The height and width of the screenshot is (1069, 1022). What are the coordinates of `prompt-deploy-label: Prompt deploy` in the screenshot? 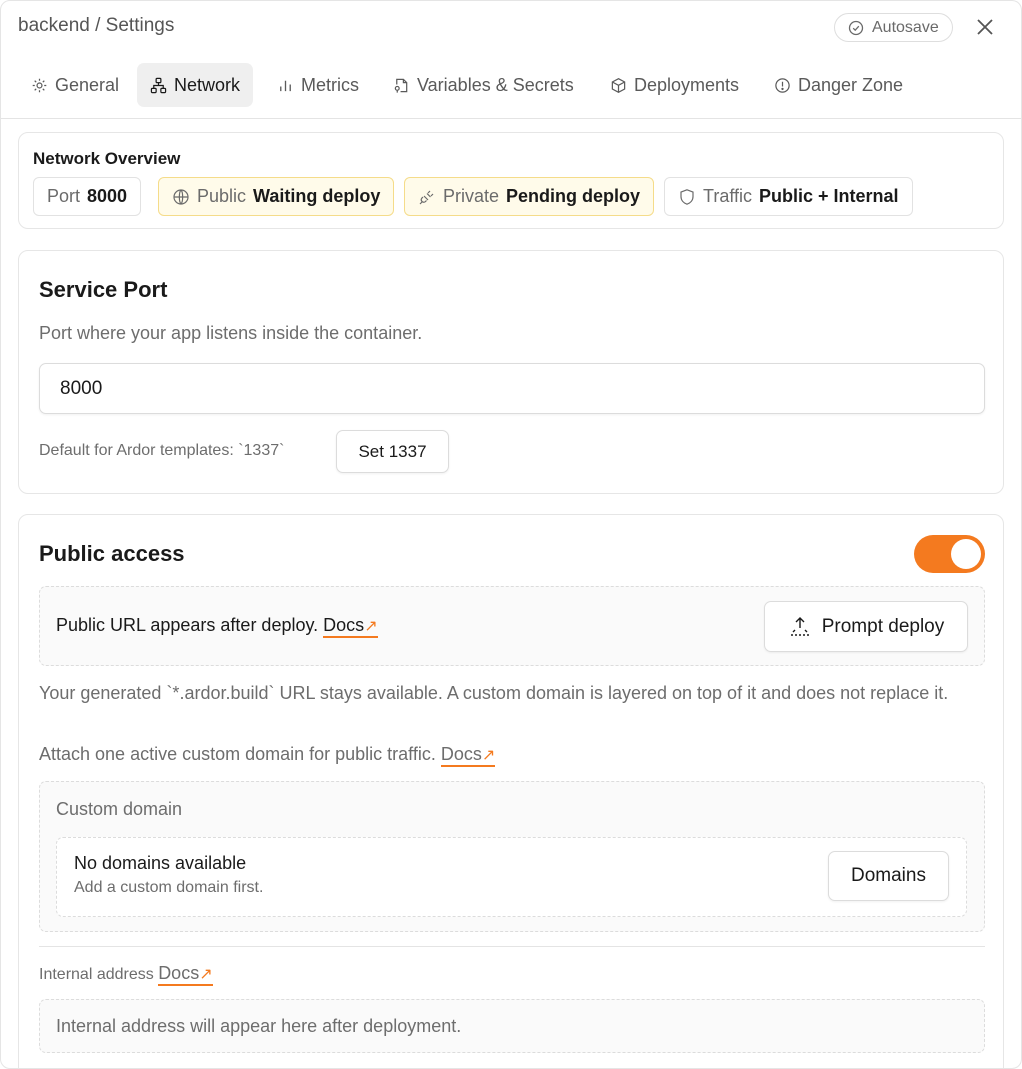 It's located at (883, 626).